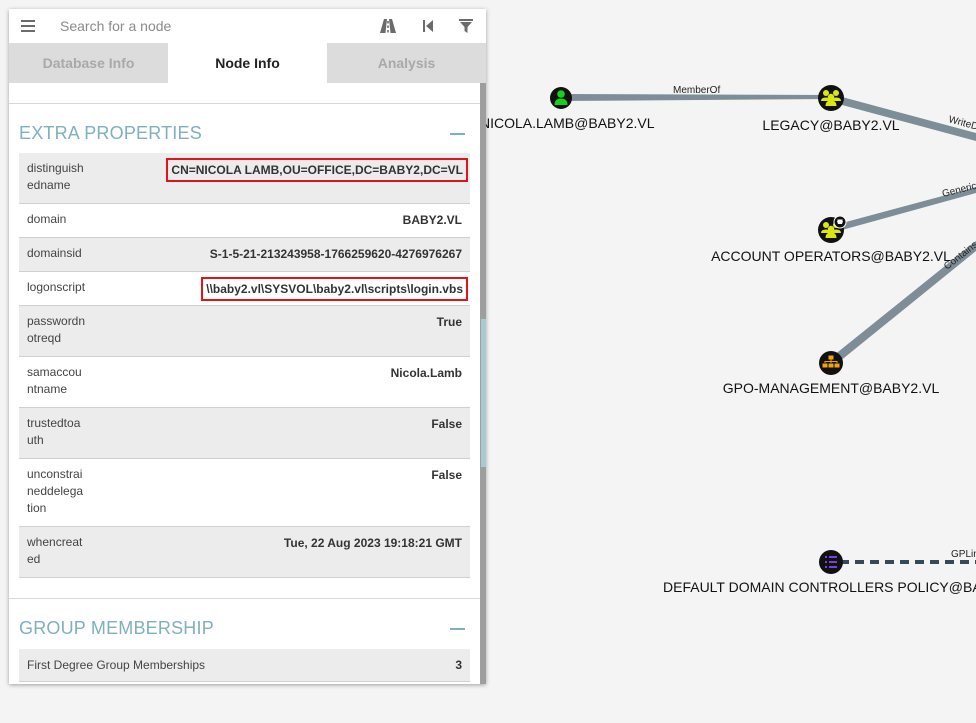 This screenshot has height=723, width=976. Describe the element at coordinates (55, 490) in the screenshot. I see `property-key: unconstrai neddelega tion` at that location.